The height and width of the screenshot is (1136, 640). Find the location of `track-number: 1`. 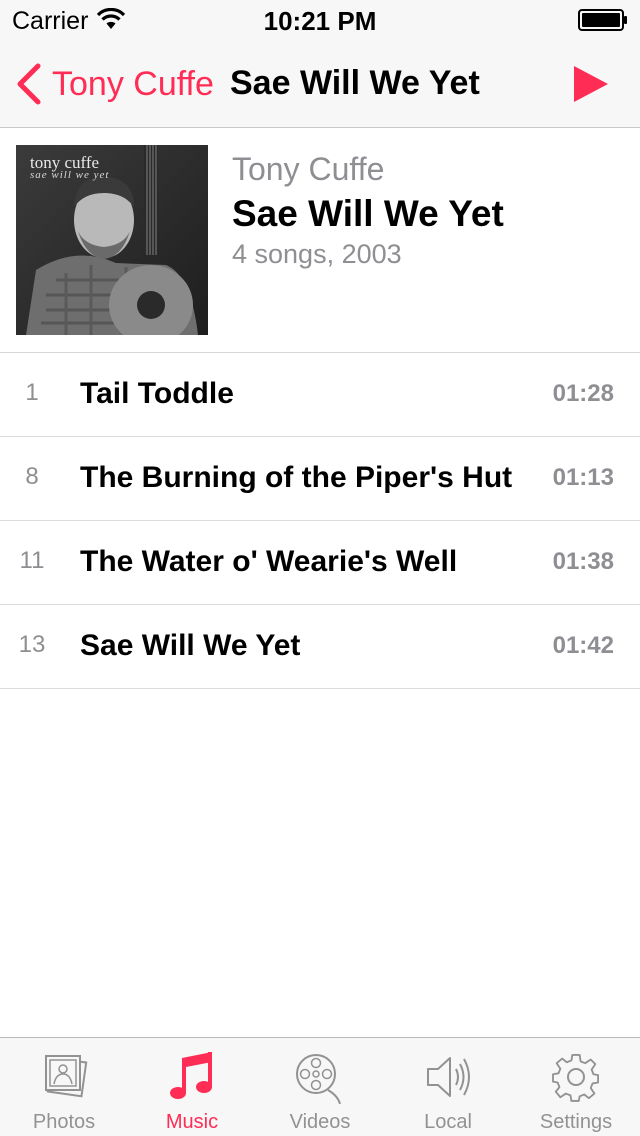

track-number: 1 is located at coordinates (32, 392).